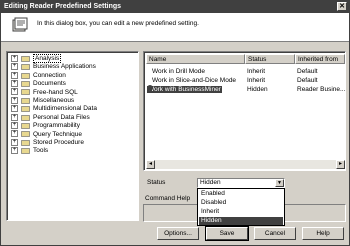 The width and height of the screenshot is (350, 246). Describe the element at coordinates (49, 75) in the screenshot. I see `tree-item-label: Connection` at that location.